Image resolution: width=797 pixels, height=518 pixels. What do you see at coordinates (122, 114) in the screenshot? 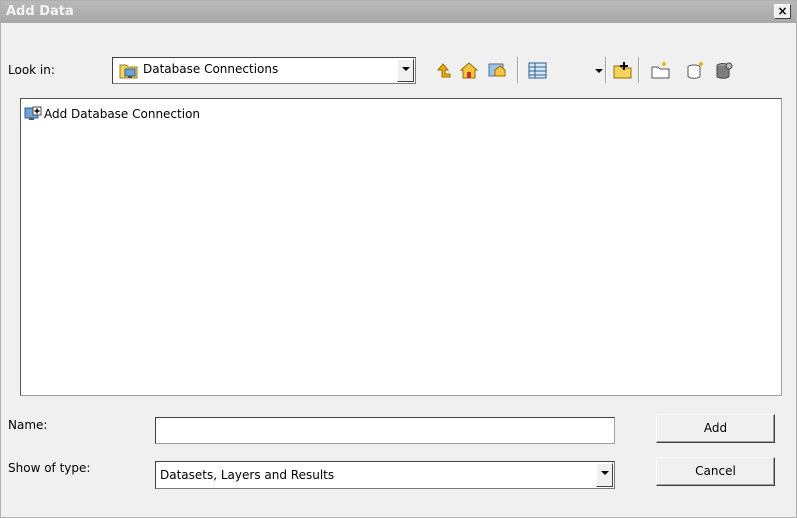
I see `list-item-label: Add Database Connection` at bounding box center [122, 114].